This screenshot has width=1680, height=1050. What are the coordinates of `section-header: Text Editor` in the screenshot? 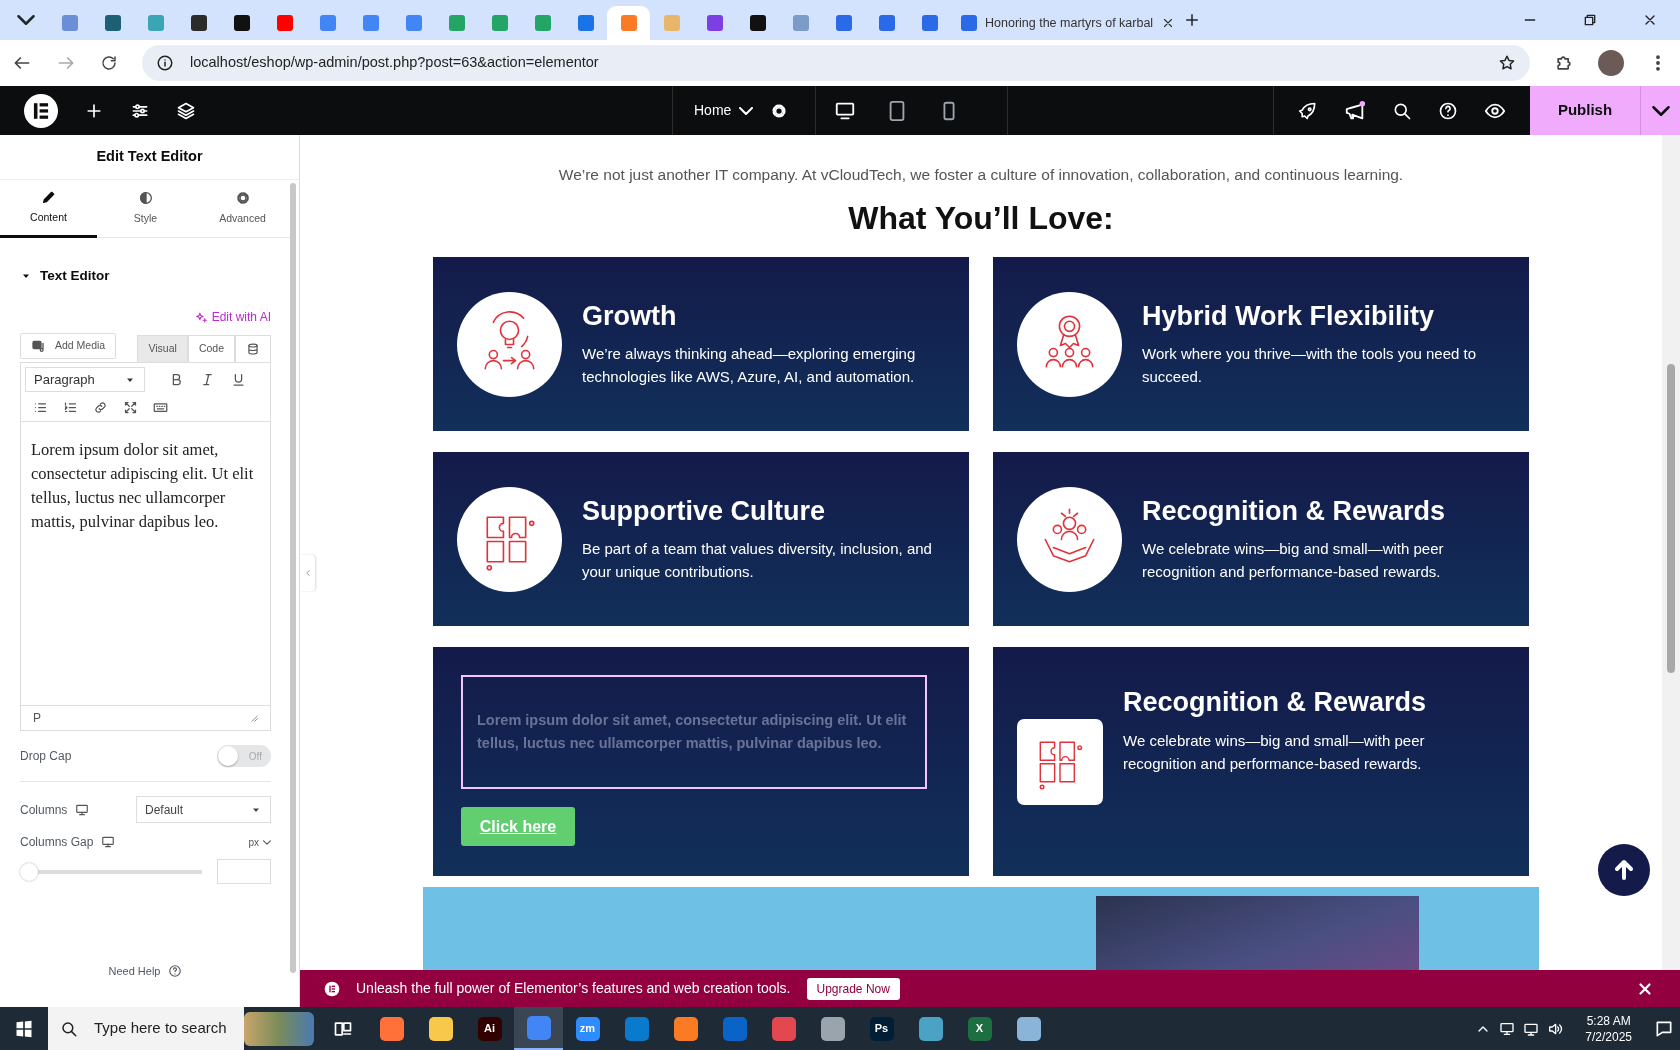 It's located at (145, 276).